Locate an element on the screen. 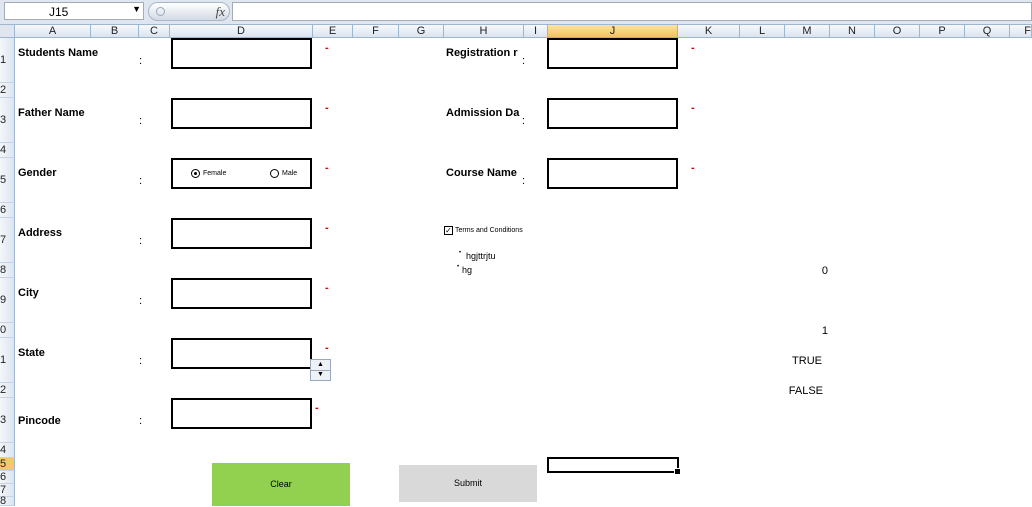 The image size is (1032, 507). state-input is located at coordinates (241, 353).